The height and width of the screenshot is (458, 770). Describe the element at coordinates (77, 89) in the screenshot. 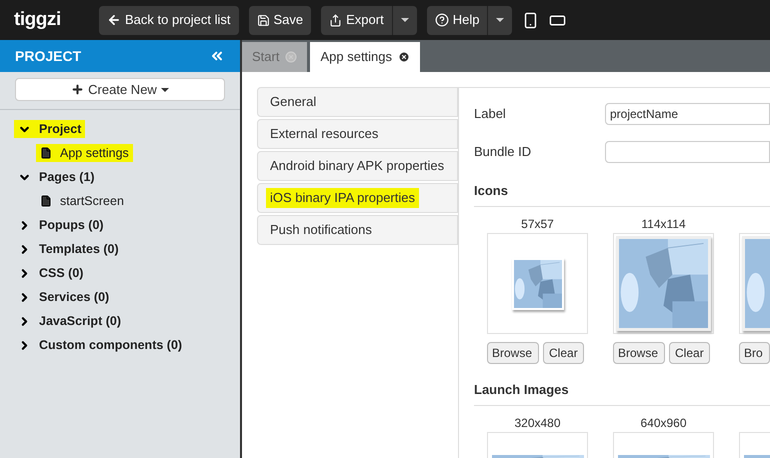

I see `plus-icon` at that location.